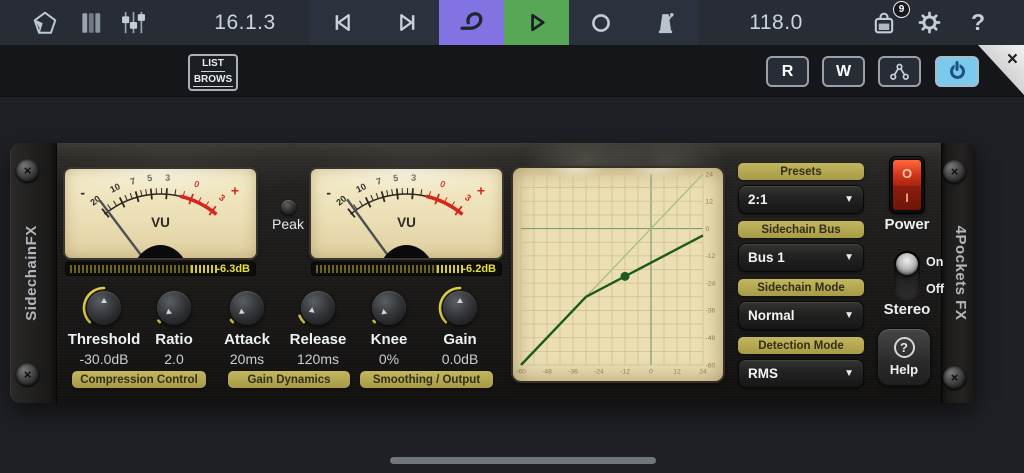 This screenshot has width=1024, height=473. Describe the element at coordinates (957, 71) in the screenshot. I see `plugin-power-button` at that location.